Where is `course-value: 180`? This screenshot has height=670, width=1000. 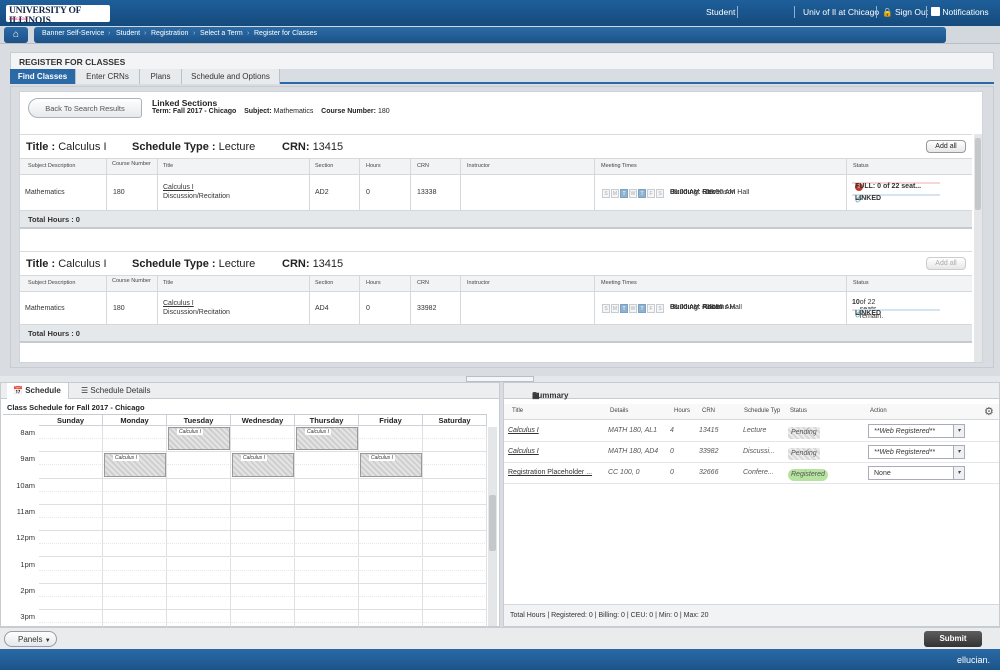
course-value: 180 is located at coordinates (383, 111).